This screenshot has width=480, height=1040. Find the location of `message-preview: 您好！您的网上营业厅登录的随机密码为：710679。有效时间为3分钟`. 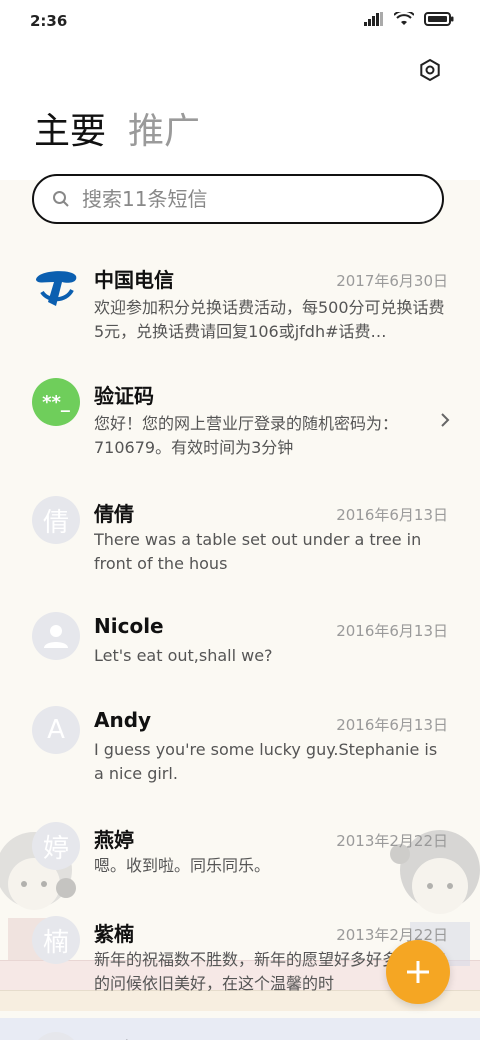

message-preview: 您好！您的网上营业厅登录的随机密码为：710679。有效时间为3分钟 is located at coordinates (246, 435).